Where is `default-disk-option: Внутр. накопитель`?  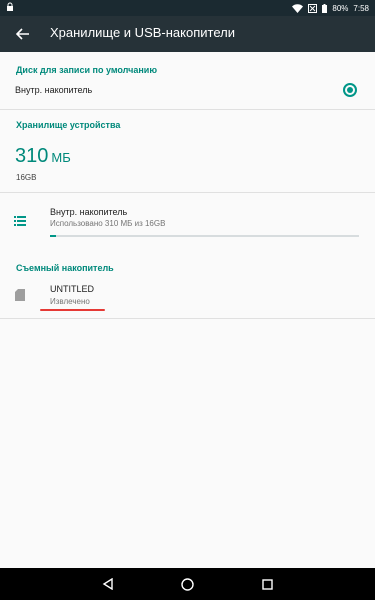
default-disk-option: Внутр. накопитель is located at coordinates (187, 90).